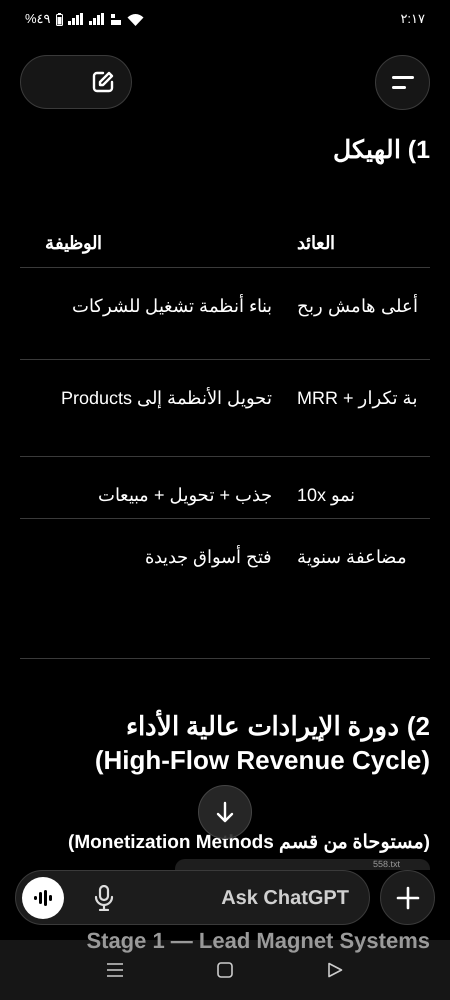 The height and width of the screenshot is (1000, 450). Describe the element at coordinates (135, 19) in the screenshot. I see `wifi-icon` at that location.